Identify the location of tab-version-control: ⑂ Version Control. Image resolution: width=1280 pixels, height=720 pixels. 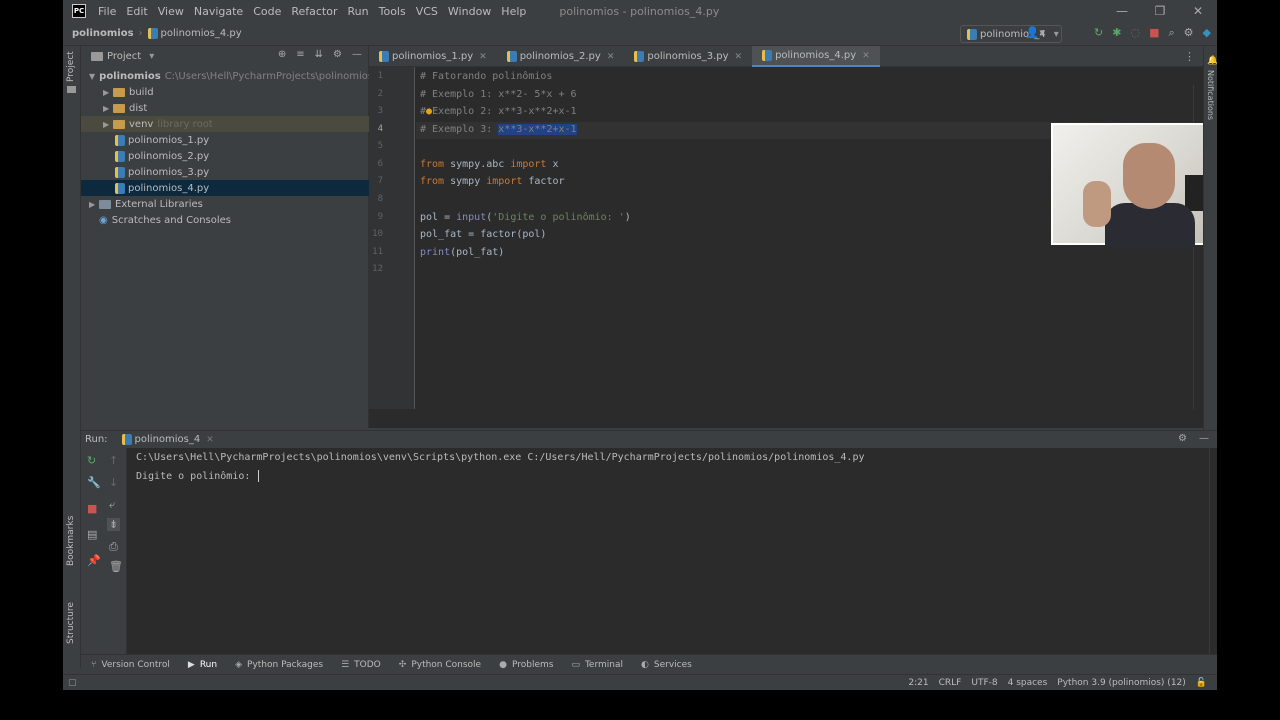
(130, 665).